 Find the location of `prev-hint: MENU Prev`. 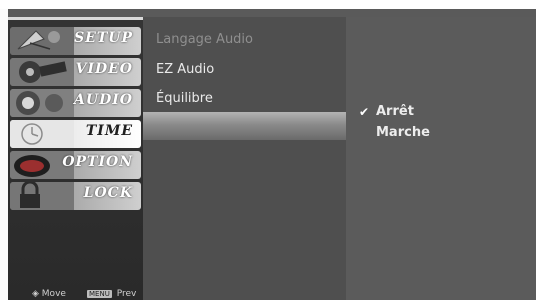

prev-hint: MENU Prev is located at coordinates (111, 294).